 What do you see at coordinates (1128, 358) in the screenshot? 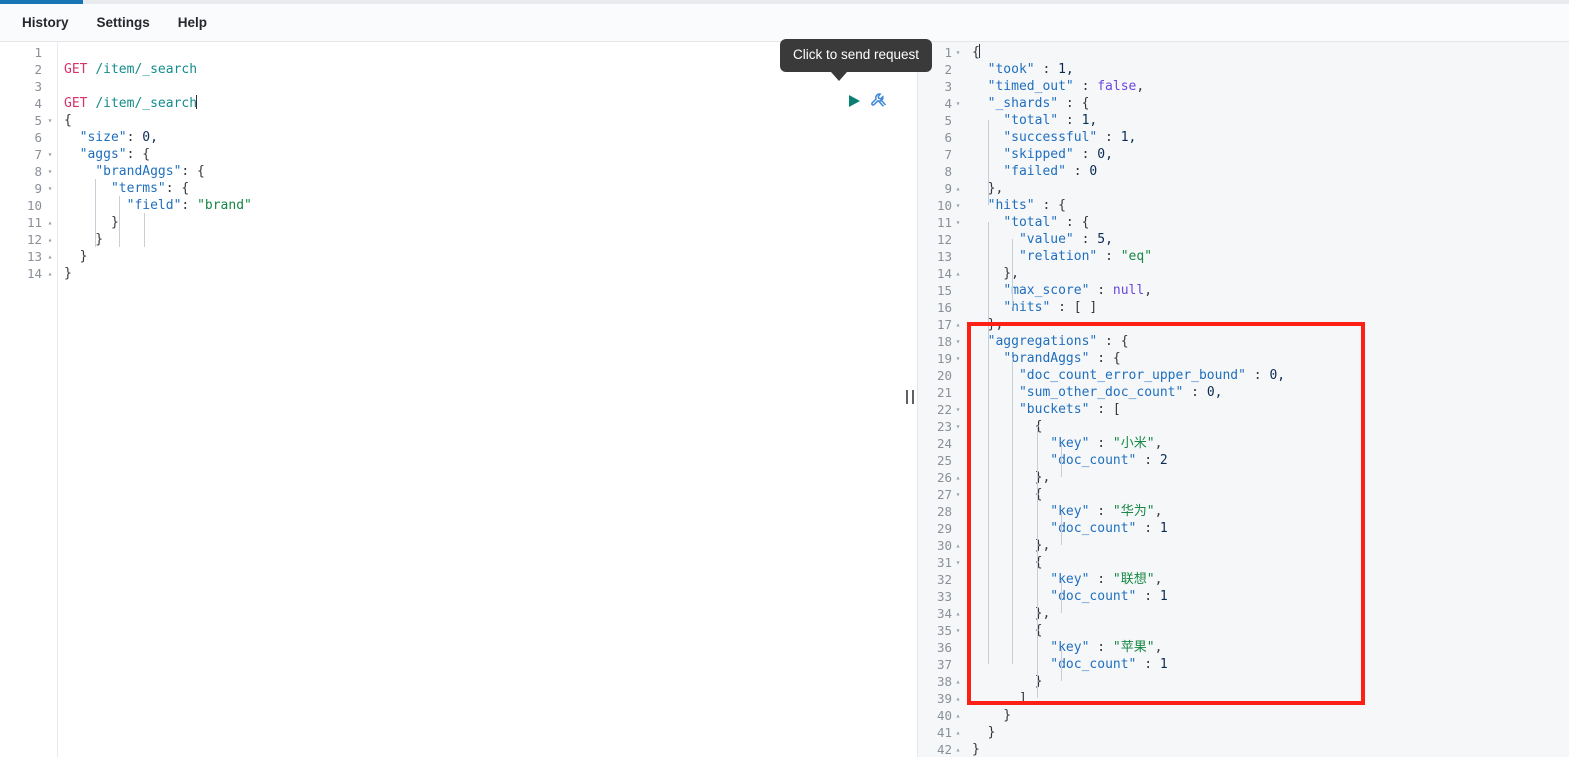
I see `code-line: "brandAggs" : {` at bounding box center [1128, 358].